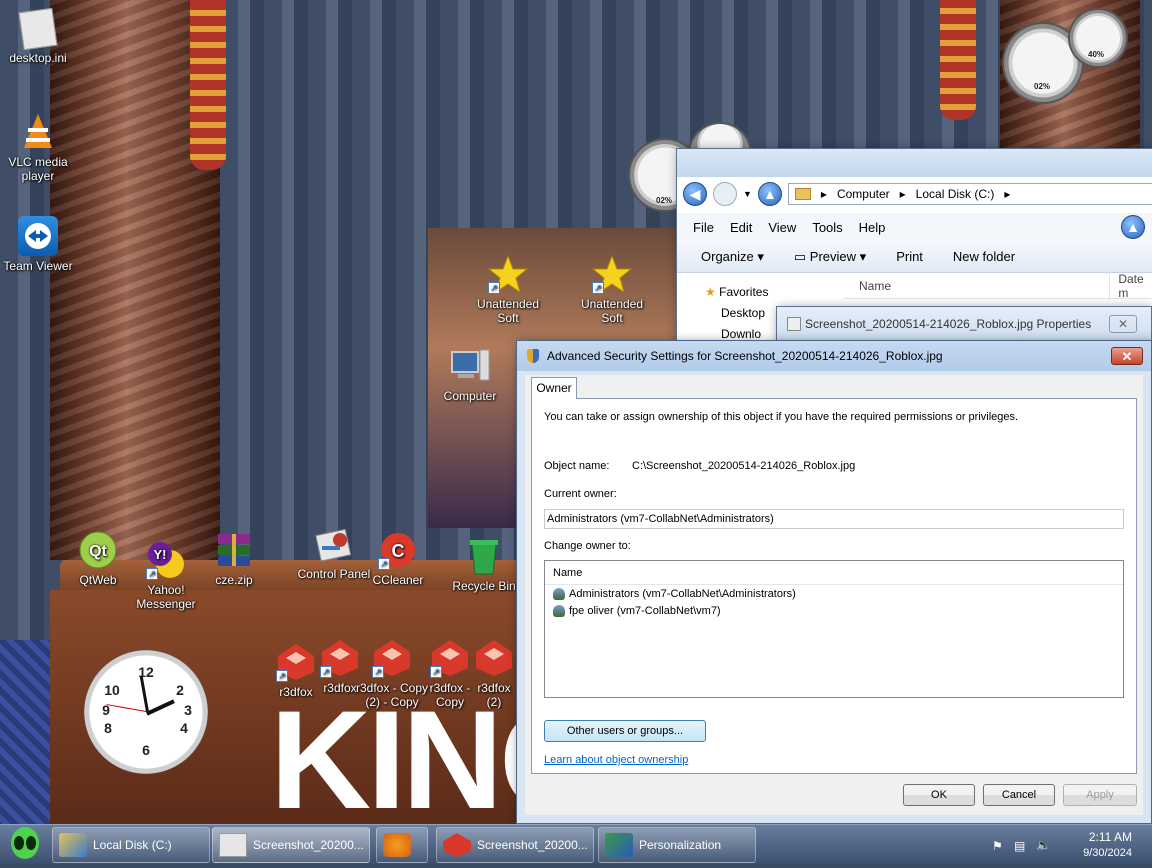 The height and width of the screenshot is (868, 1152). Describe the element at coordinates (402, 845) in the screenshot. I see `taskbar-item-media-player` at that location.